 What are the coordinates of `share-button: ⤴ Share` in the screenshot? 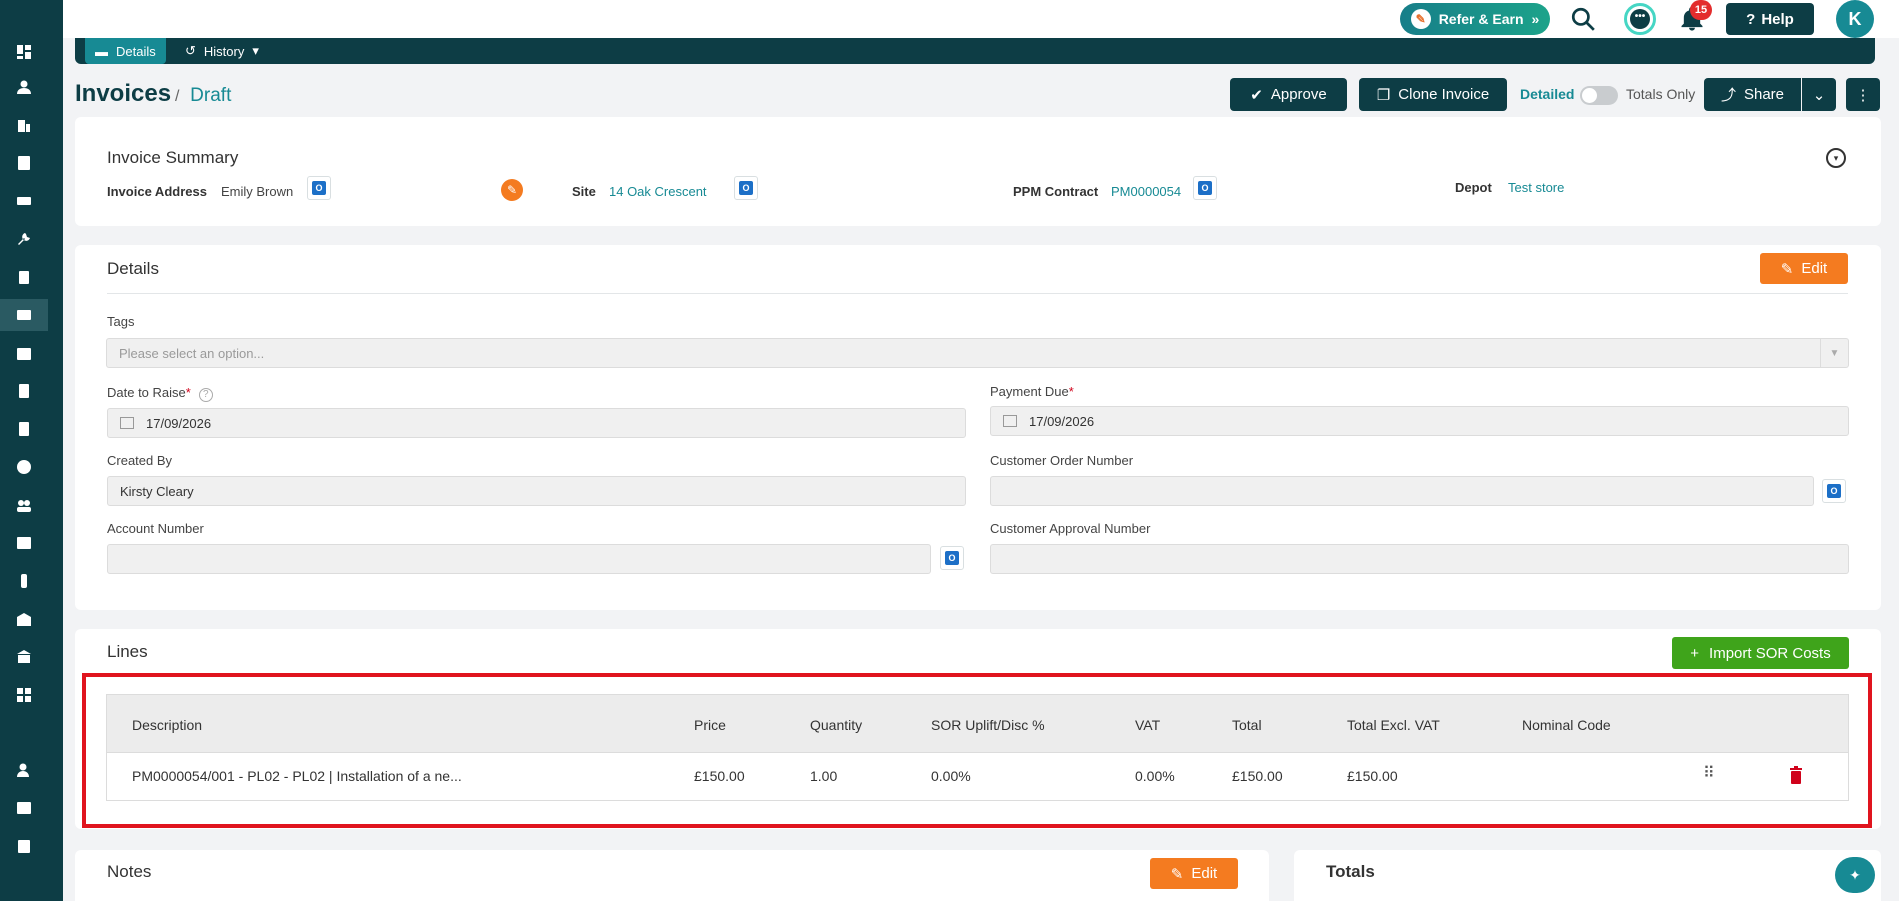 It's located at (1752, 94).